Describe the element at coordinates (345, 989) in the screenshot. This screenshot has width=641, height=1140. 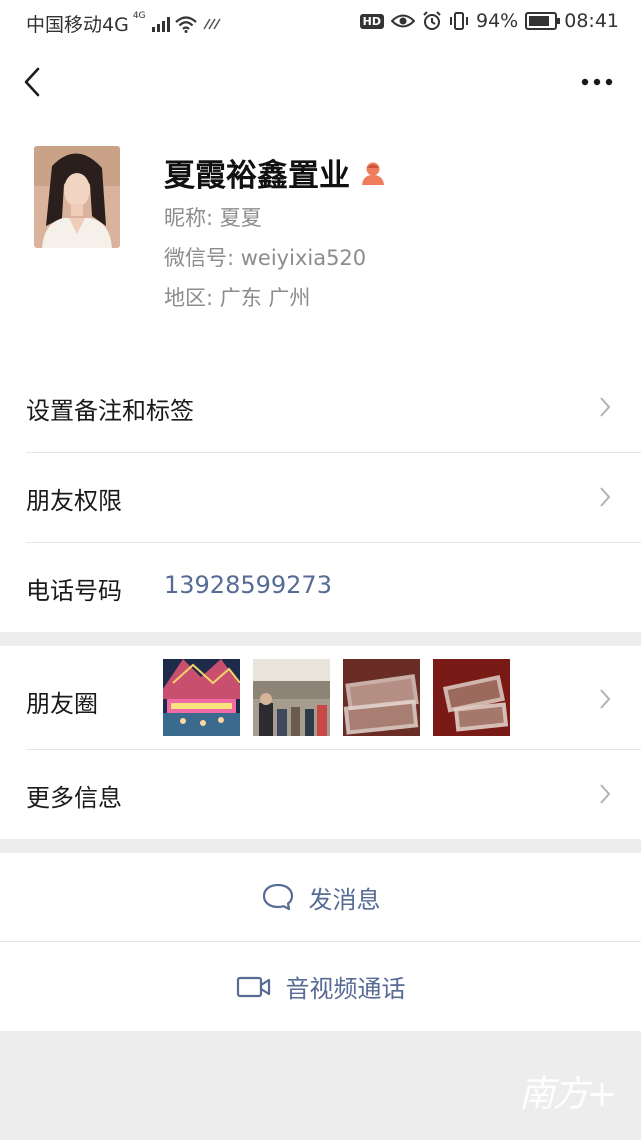
I see `video-call-label: 音视频通话` at that location.